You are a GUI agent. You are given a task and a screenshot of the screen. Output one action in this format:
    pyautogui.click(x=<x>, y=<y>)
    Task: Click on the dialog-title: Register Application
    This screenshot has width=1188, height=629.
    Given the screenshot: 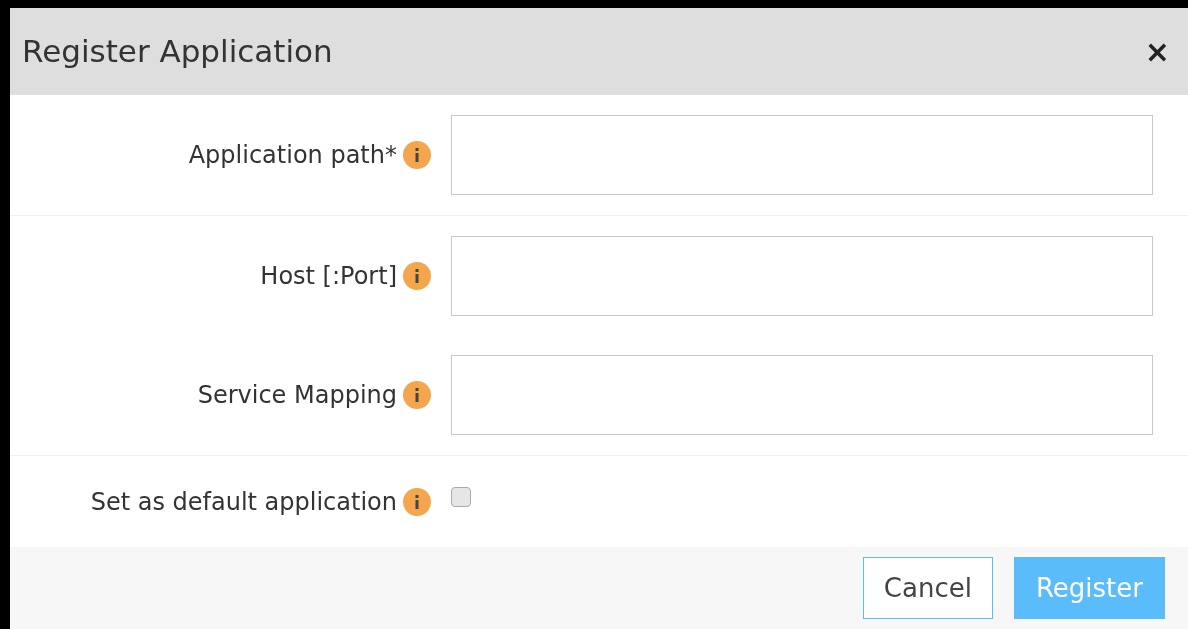 What is the action you would take?
    pyautogui.click(x=177, y=52)
    